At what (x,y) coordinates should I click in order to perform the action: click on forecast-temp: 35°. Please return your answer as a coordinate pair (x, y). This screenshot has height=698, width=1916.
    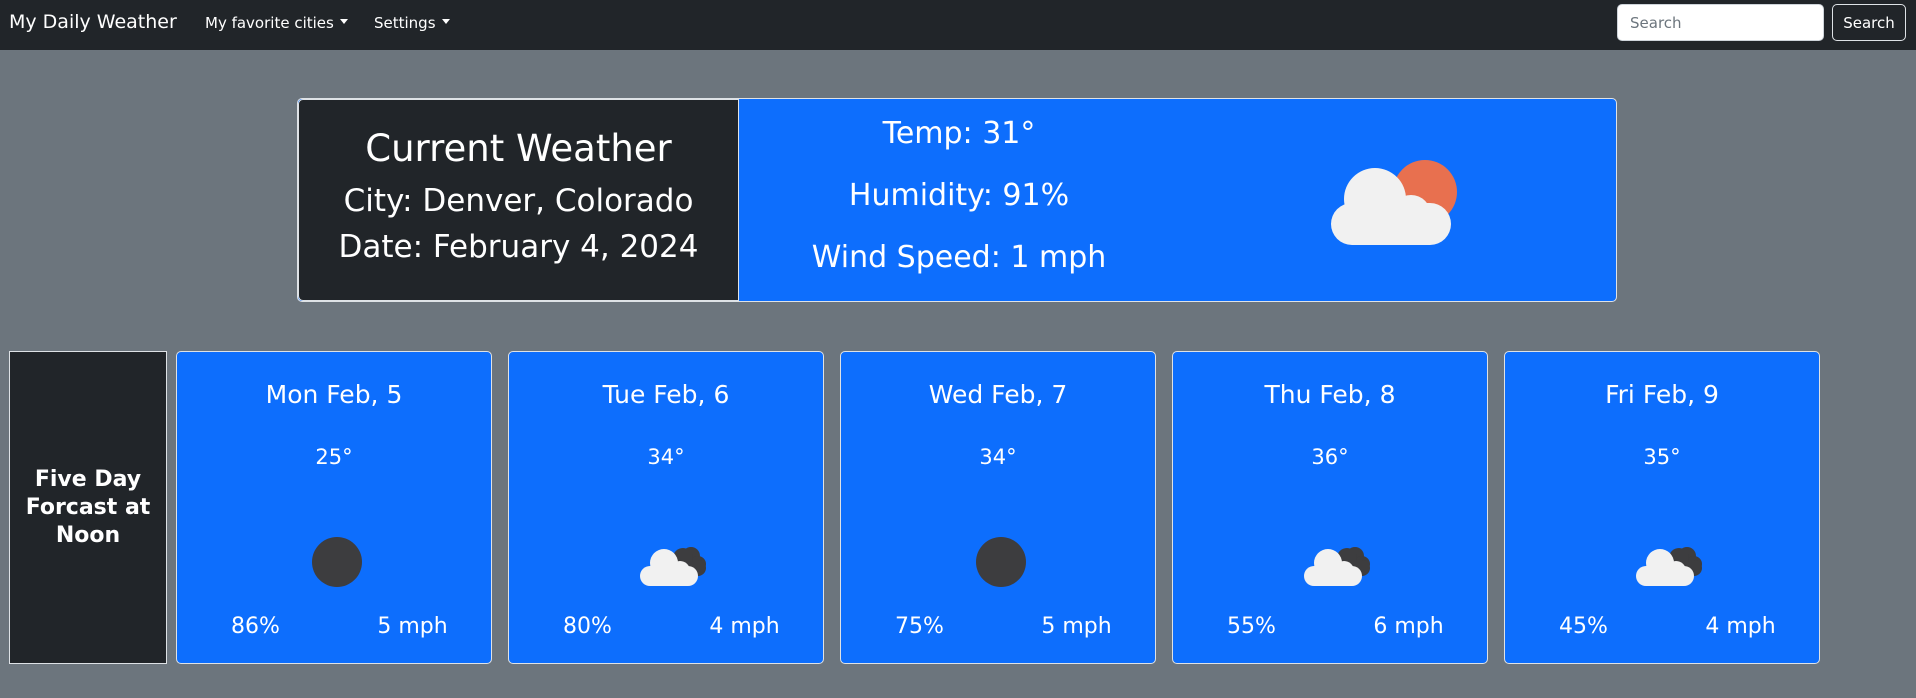
    Looking at the image, I should click on (1662, 457).